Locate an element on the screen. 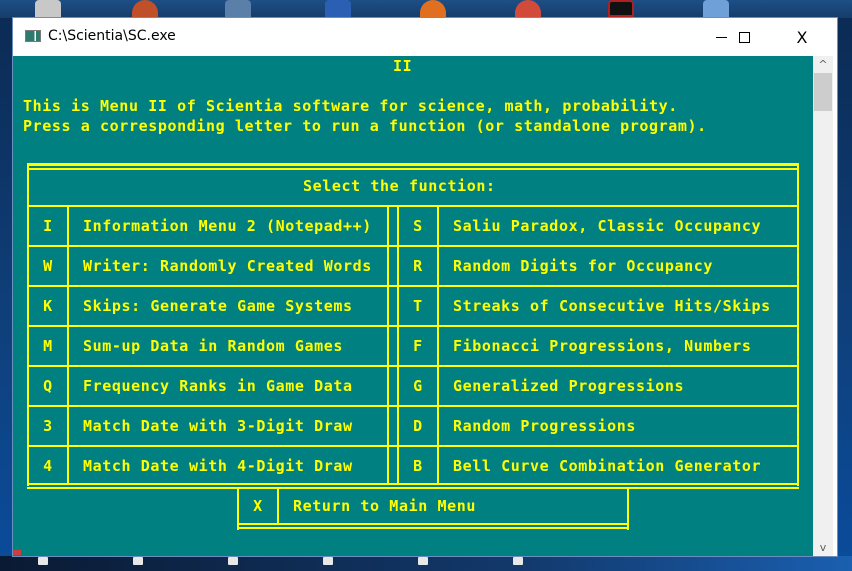 This screenshot has height=571, width=852. column-divider is located at coordinates (388, 345).